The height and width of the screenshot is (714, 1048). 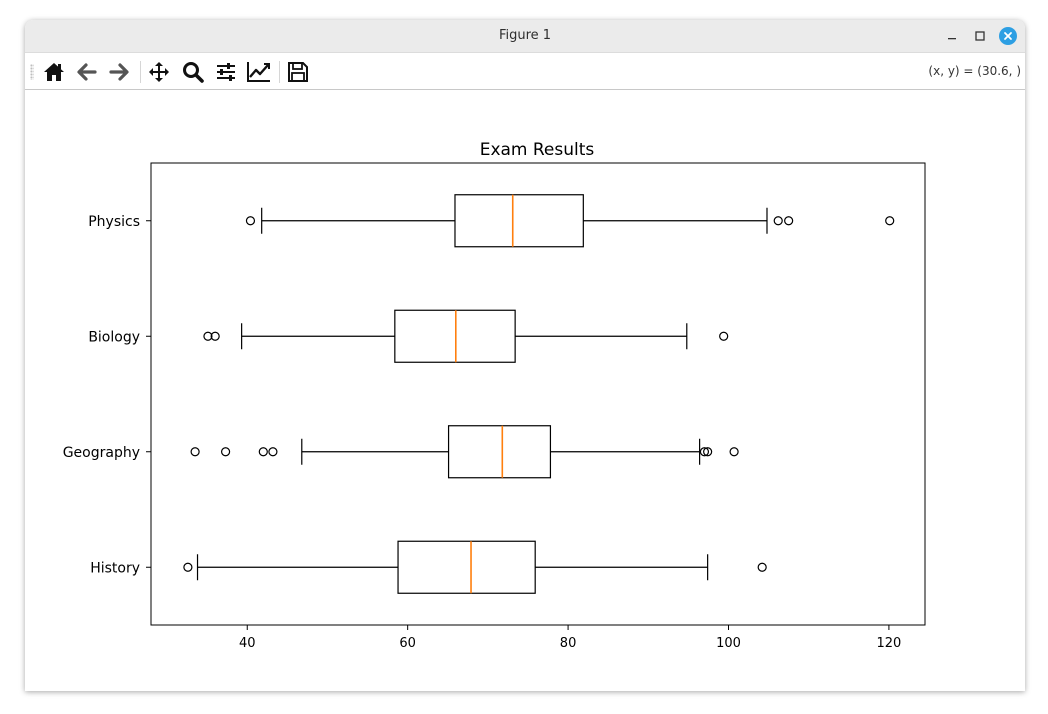 What do you see at coordinates (952, 36) in the screenshot?
I see `minimize-button` at bounding box center [952, 36].